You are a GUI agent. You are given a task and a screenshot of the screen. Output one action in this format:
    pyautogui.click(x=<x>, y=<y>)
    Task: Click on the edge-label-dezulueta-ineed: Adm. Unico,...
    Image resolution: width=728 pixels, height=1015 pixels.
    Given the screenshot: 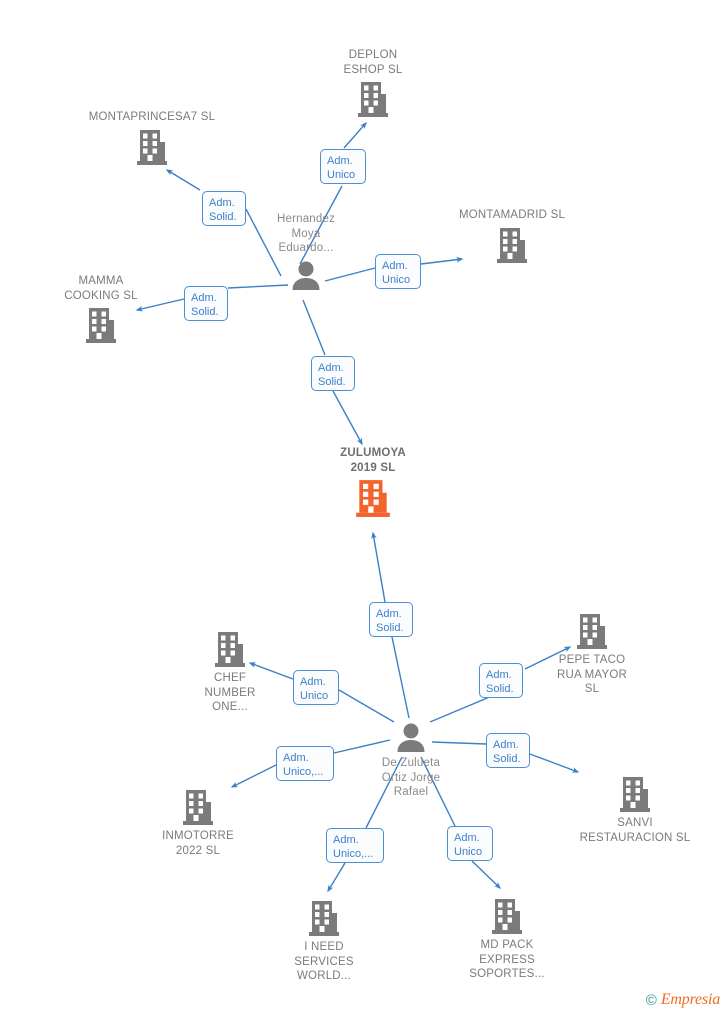 What is the action you would take?
    pyautogui.click(x=355, y=845)
    